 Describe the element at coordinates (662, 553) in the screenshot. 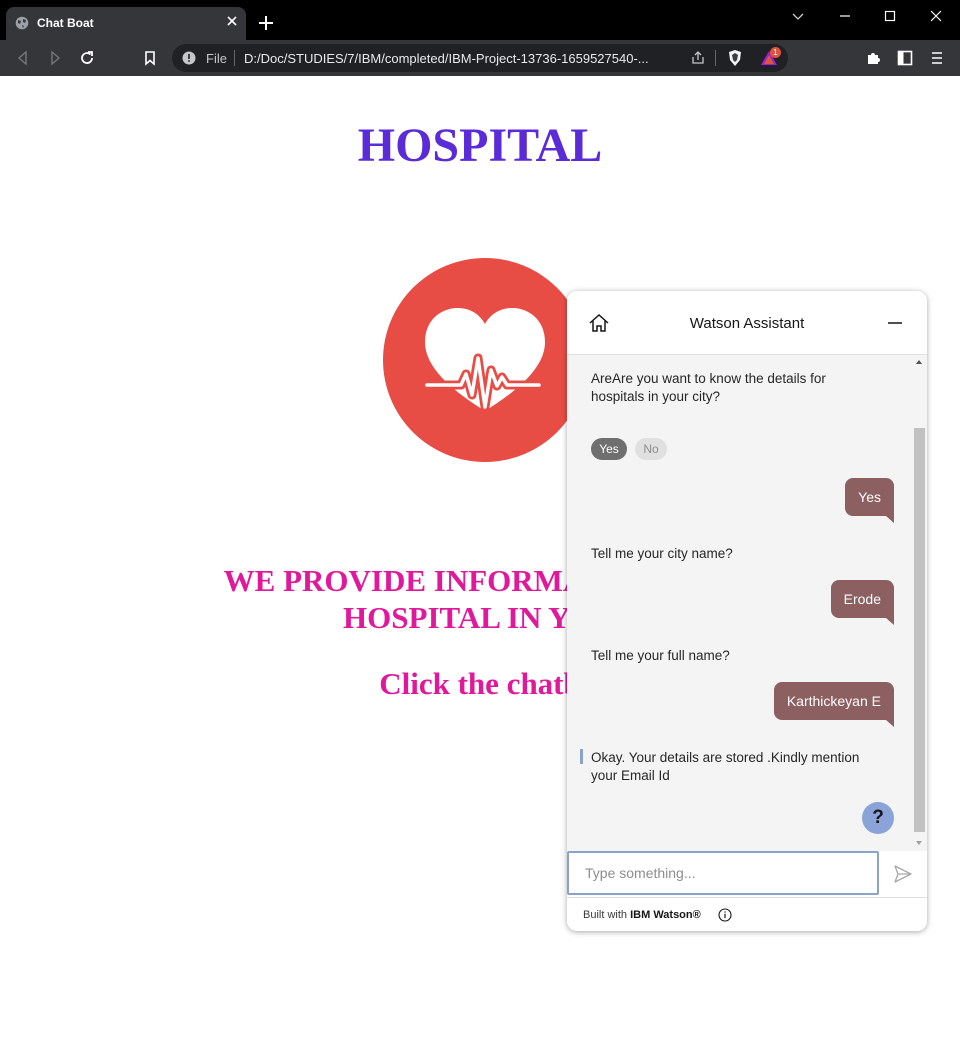

I see `bot-message: Tell me your city name?` at that location.